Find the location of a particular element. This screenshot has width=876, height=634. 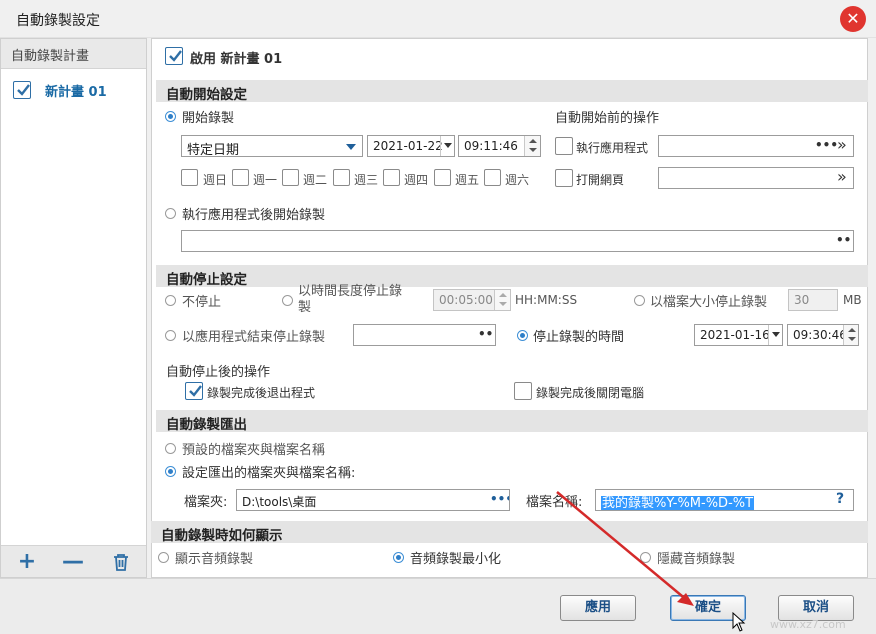

weekday-label: 週六 is located at coordinates (517, 180).